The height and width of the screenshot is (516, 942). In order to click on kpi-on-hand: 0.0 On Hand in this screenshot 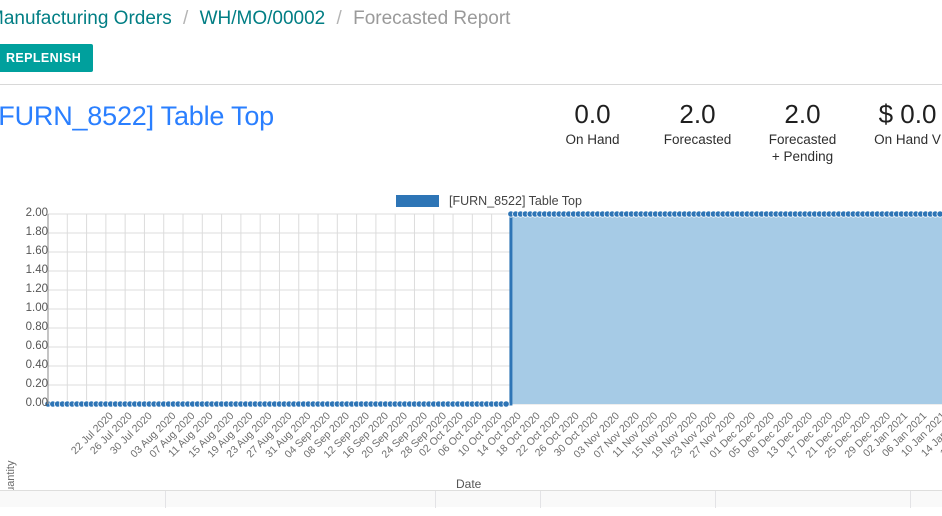, I will do `click(592, 122)`.